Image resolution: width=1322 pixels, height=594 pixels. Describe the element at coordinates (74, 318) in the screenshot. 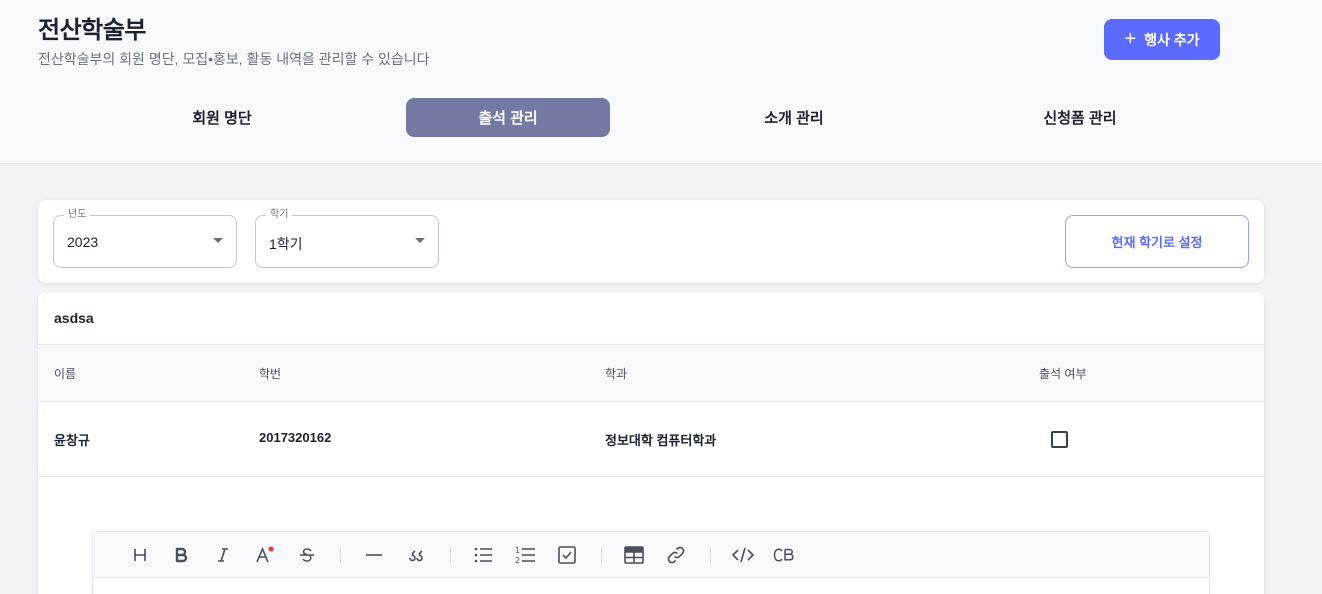

I see `event-title: asdsa` at that location.